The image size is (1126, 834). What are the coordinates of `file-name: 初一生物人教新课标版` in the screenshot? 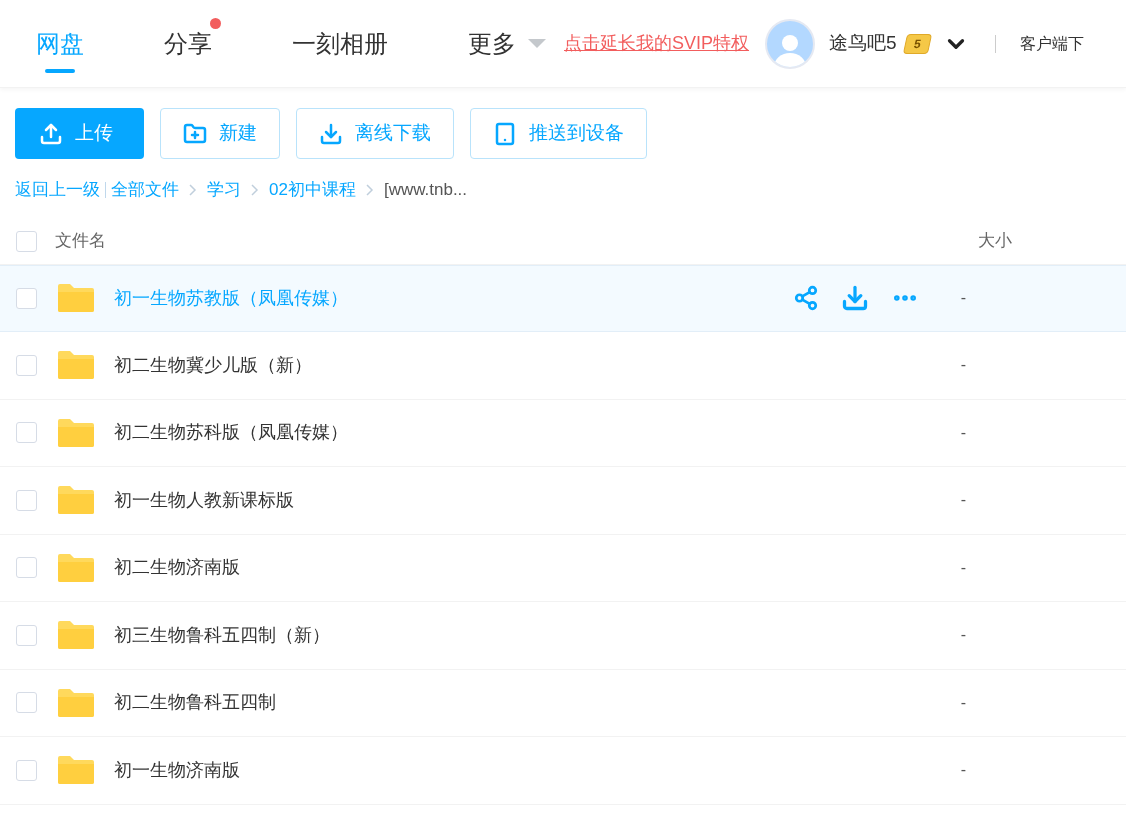 It's located at (204, 500).